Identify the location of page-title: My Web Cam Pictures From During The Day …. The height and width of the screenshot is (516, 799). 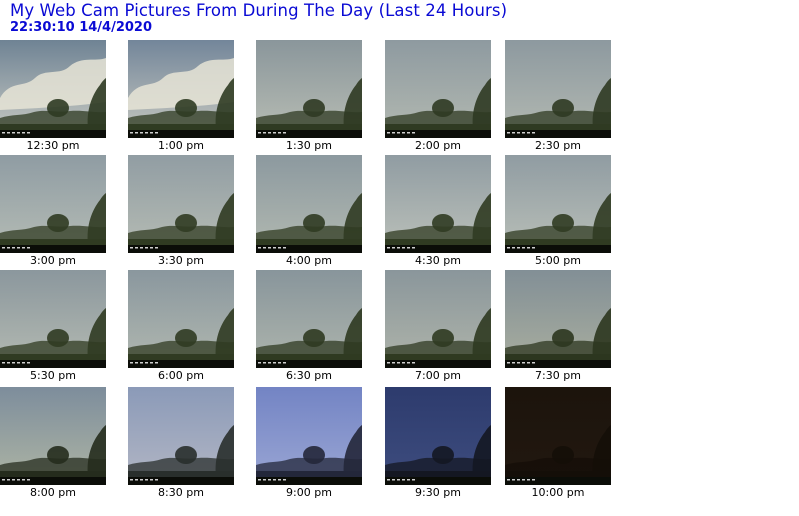
(259, 10).